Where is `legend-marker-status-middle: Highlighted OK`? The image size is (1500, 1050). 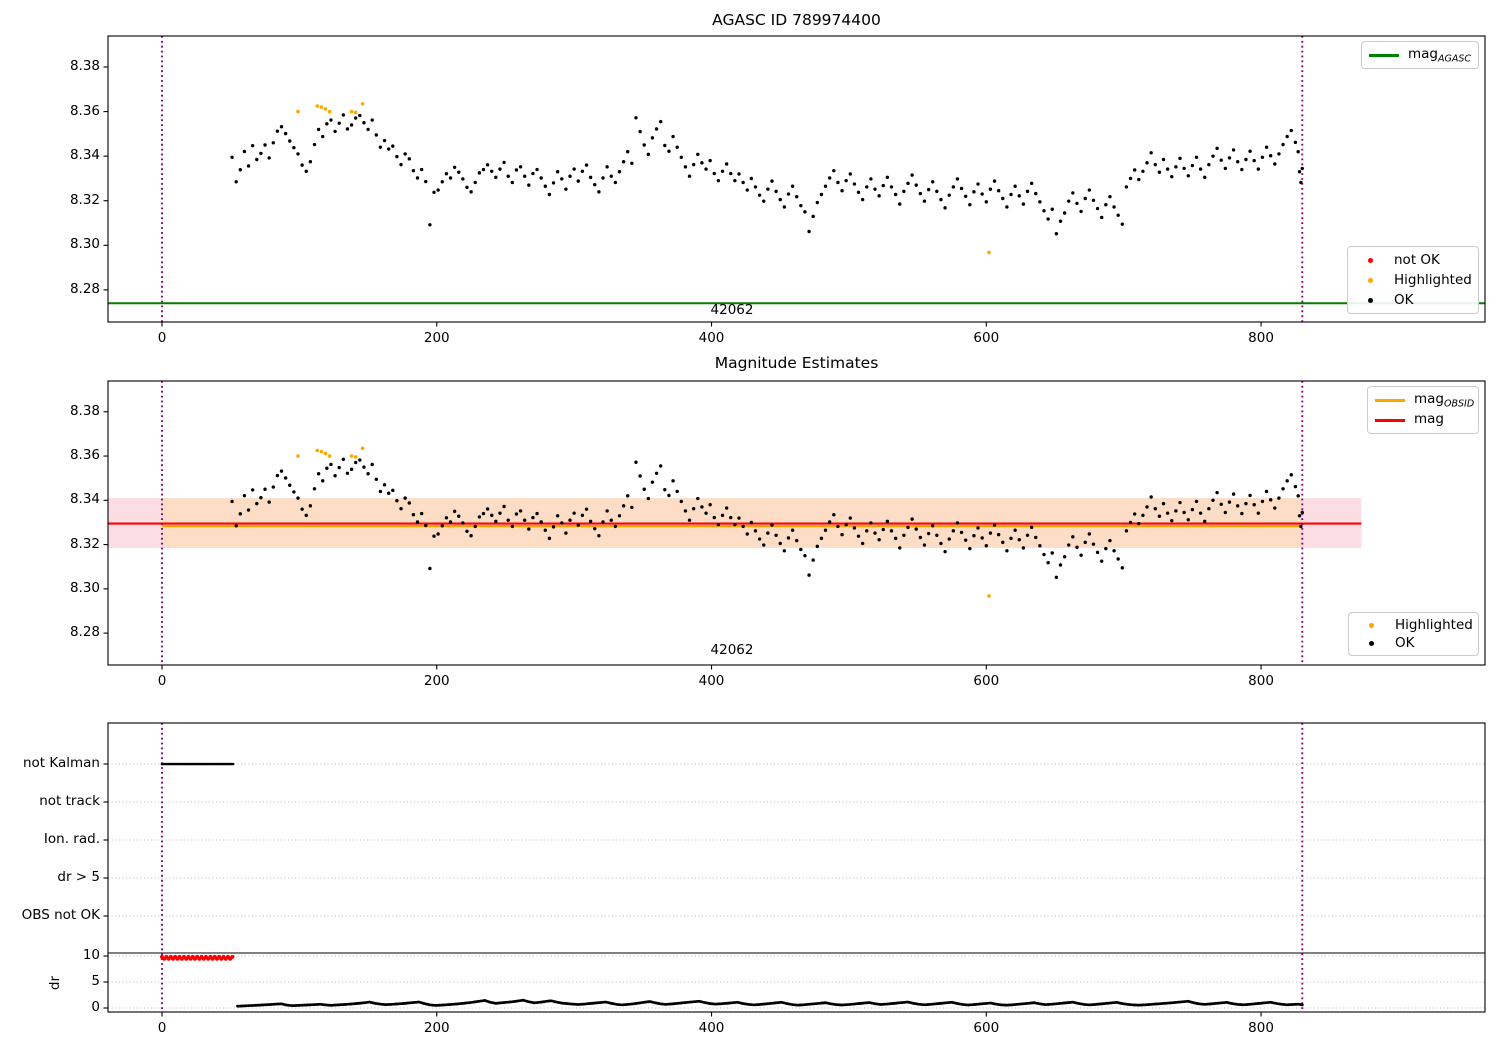 legend-marker-status-middle: Highlighted OK is located at coordinates (1413, 634).